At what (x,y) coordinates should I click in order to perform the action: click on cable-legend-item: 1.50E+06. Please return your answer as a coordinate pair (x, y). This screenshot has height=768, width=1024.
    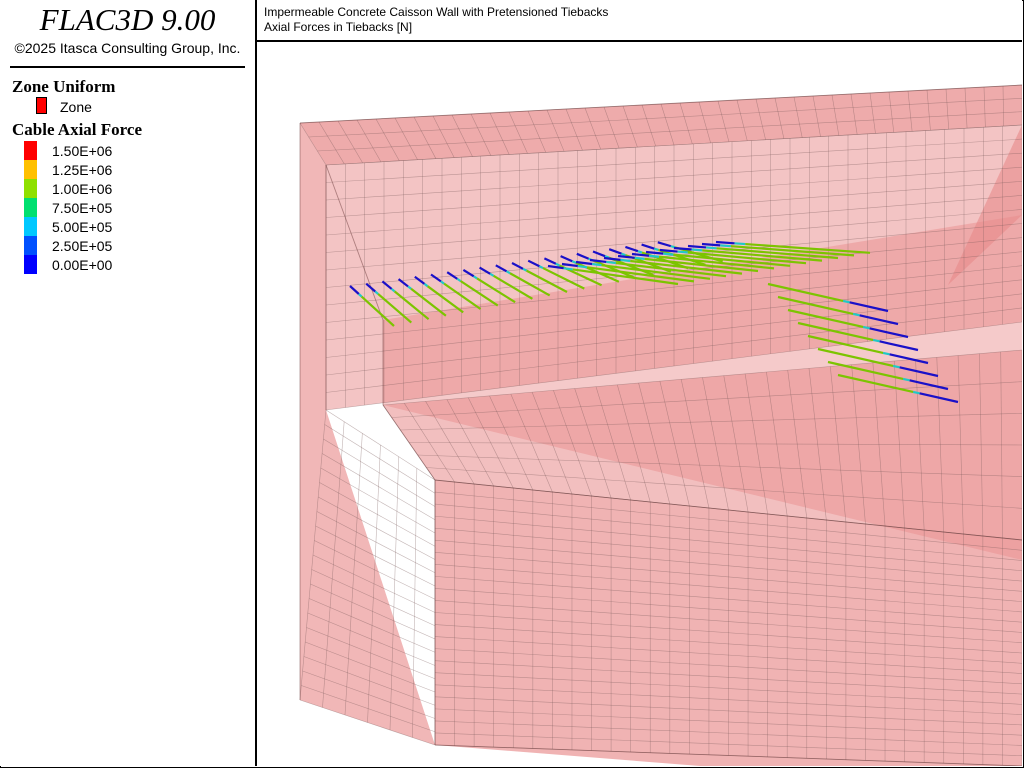
    Looking at the image, I should click on (114, 150).